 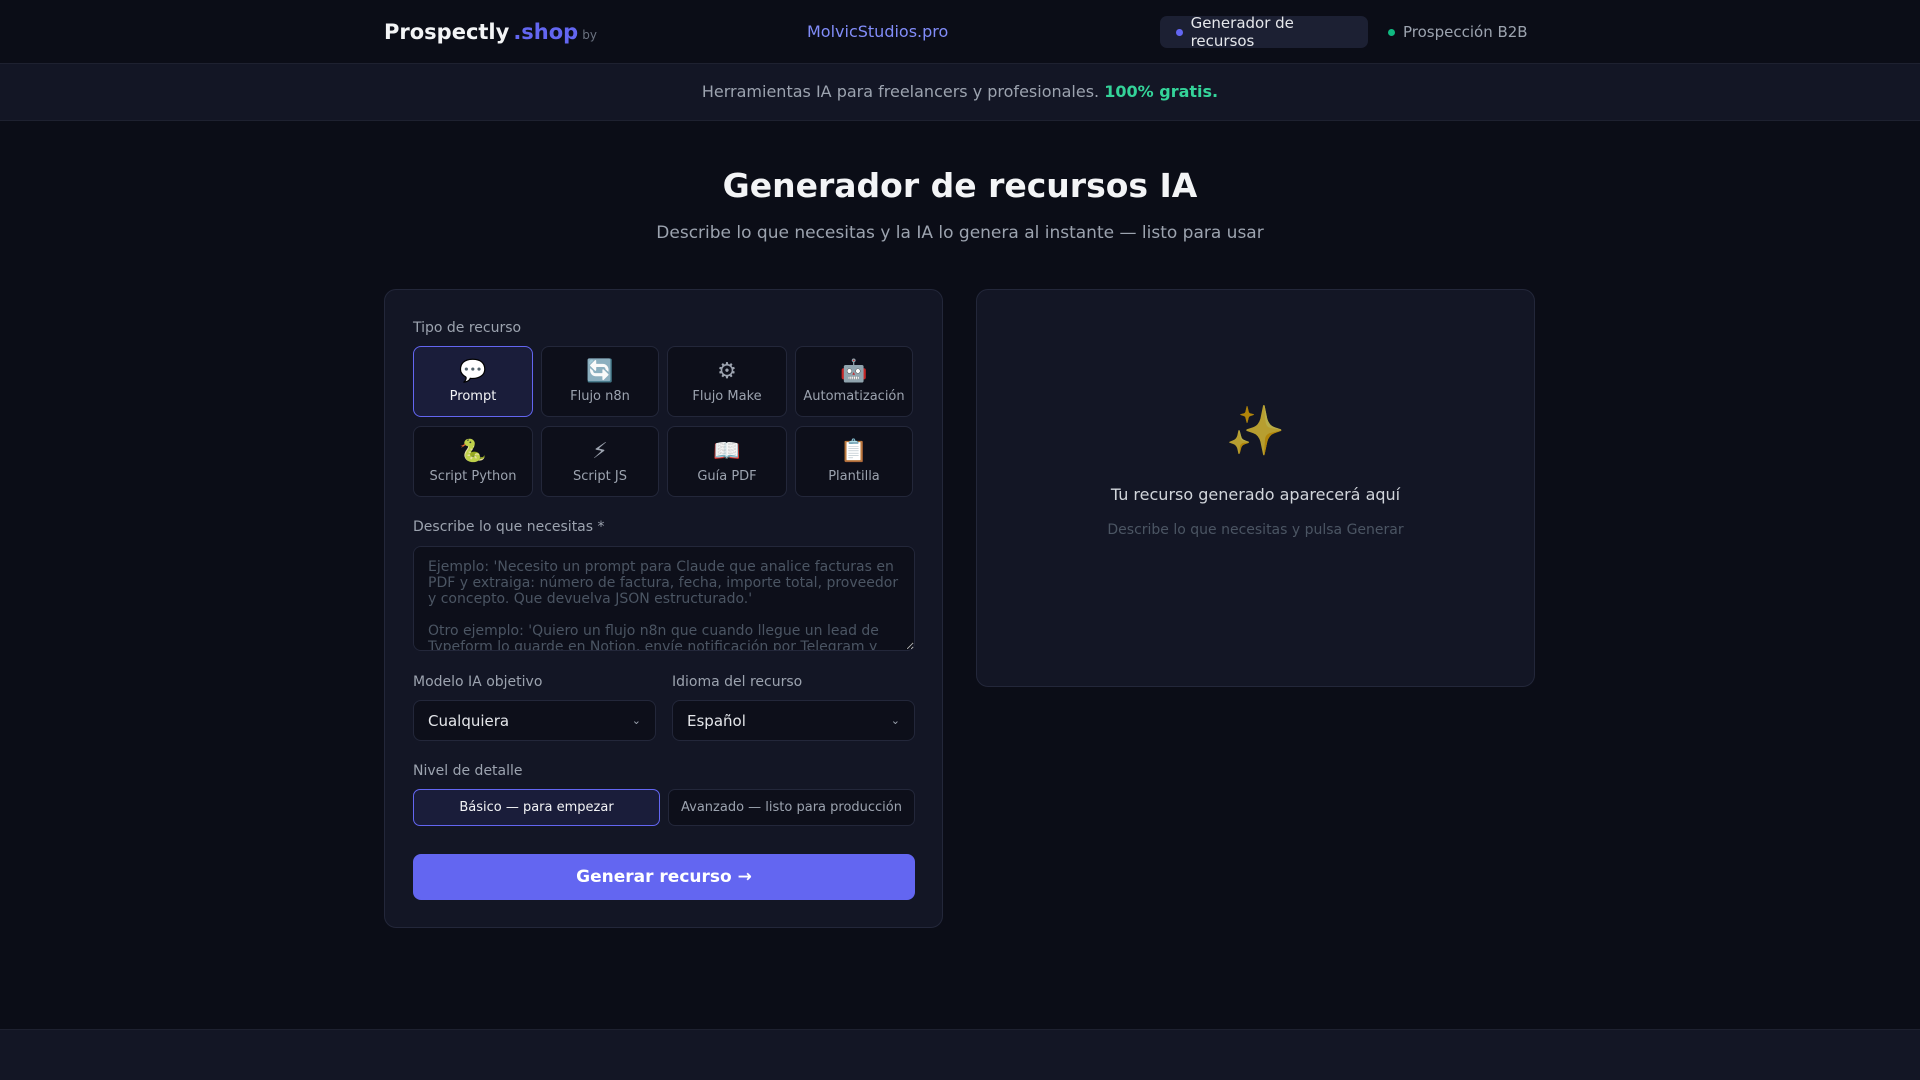 What do you see at coordinates (589, 35) in the screenshot?
I see `logo-by: by` at bounding box center [589, 35].